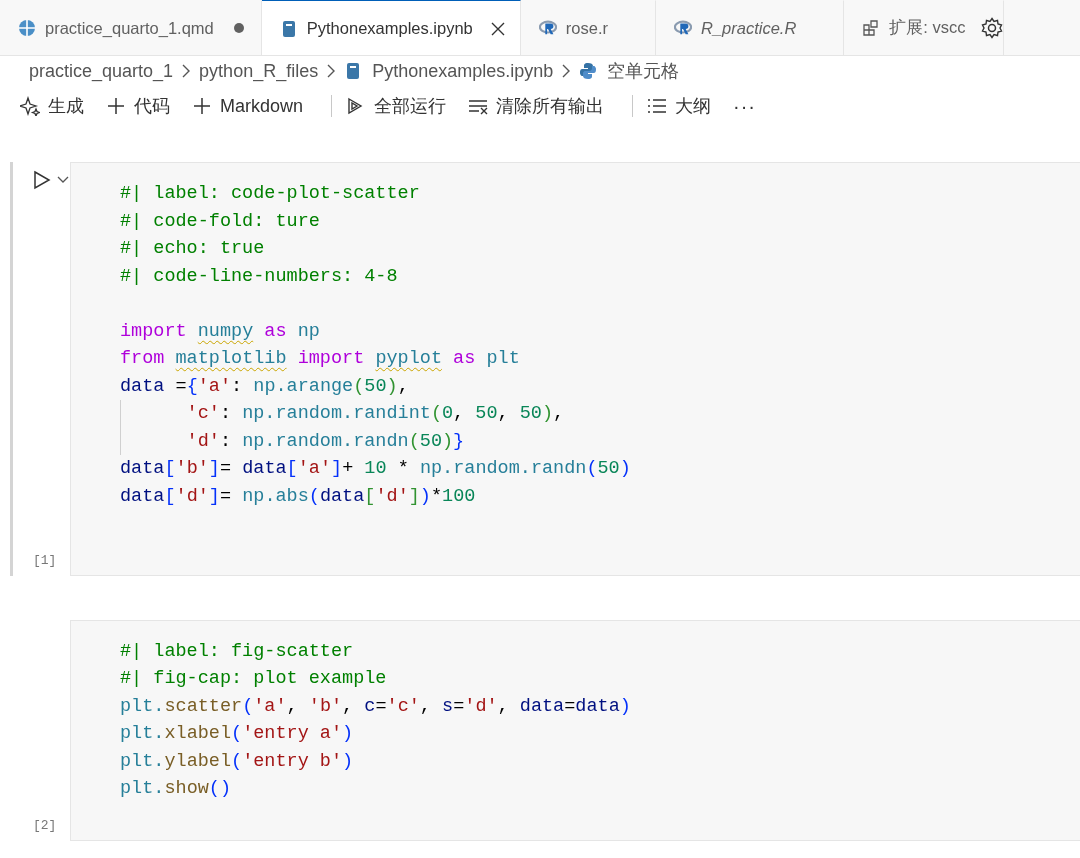  What do you see at coordinates (58, 106) in the screenshot?
I see `toolbar-button: 生成` at bounding box center [58, 106].